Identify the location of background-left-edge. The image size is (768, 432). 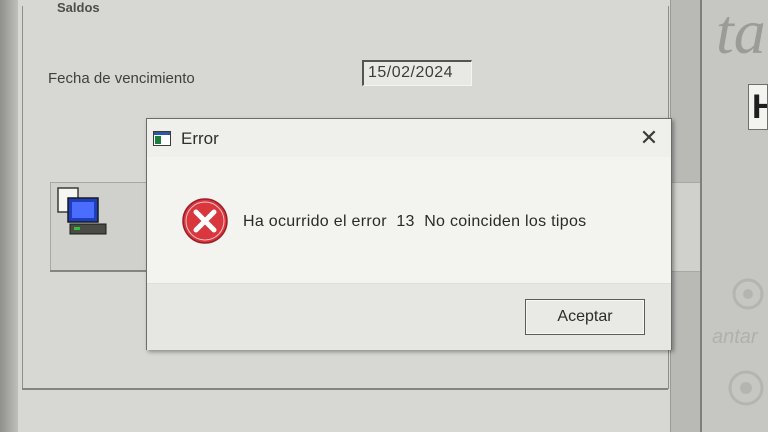
(10, 216).